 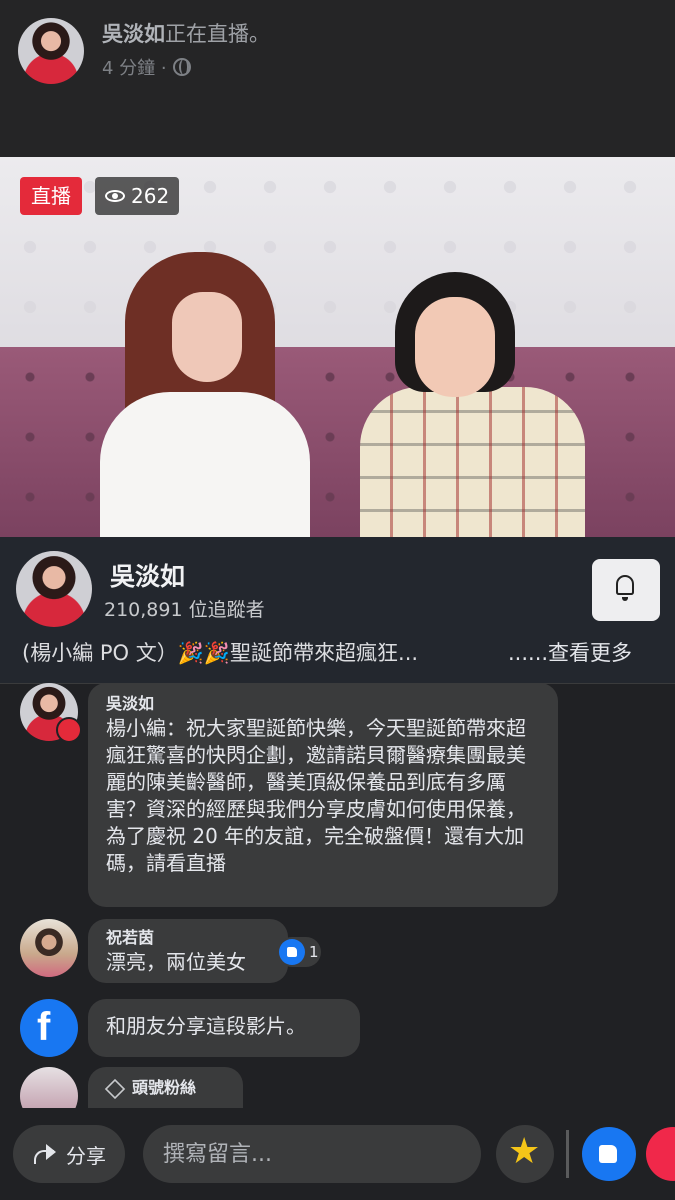 I want to click on bottom-action-bar: 分享 ★, so click(x=337, y=1154).